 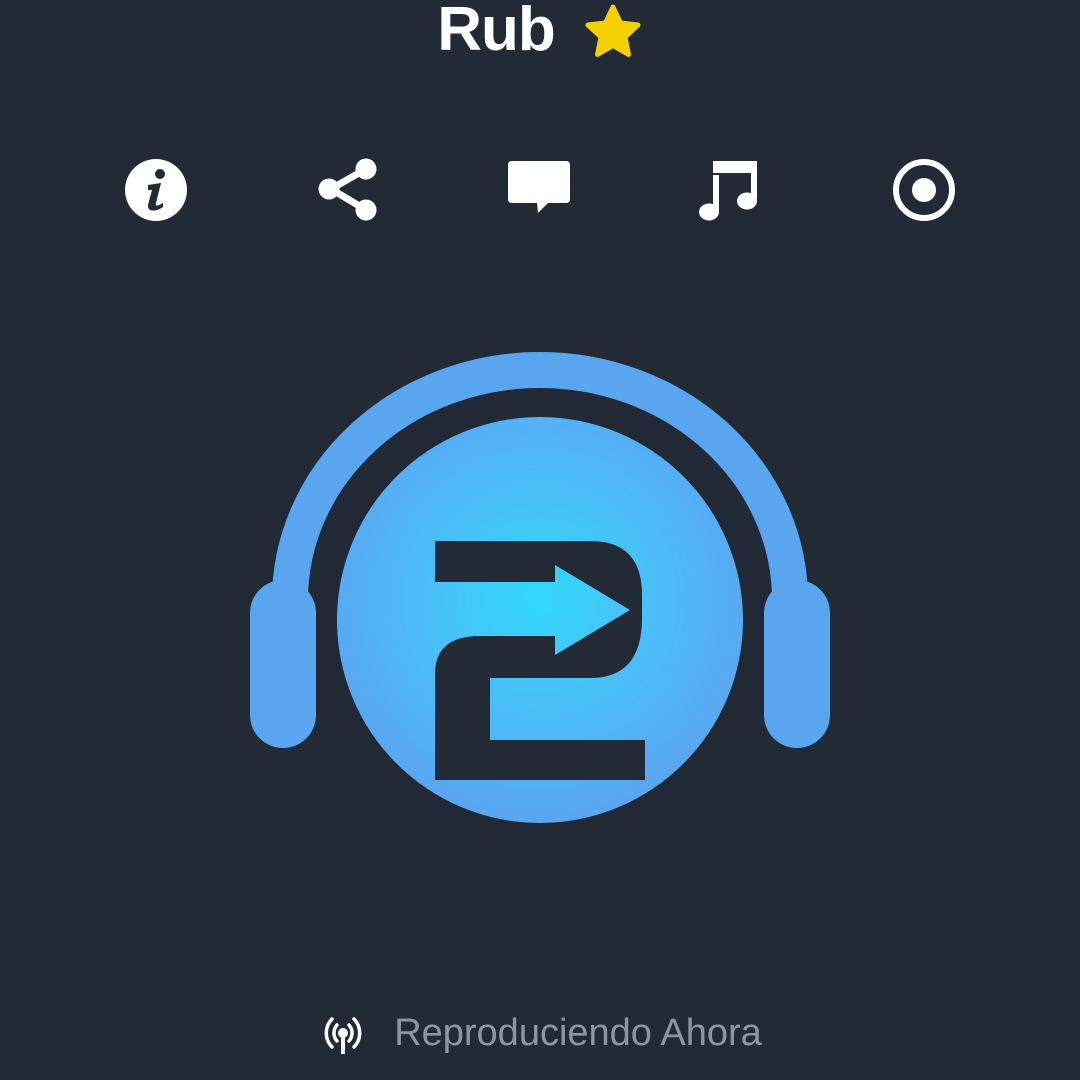 What do you see at coordinates (496, 32) in the screenshot?
I see `station-title: Rub` at bounding box center [496, 32].